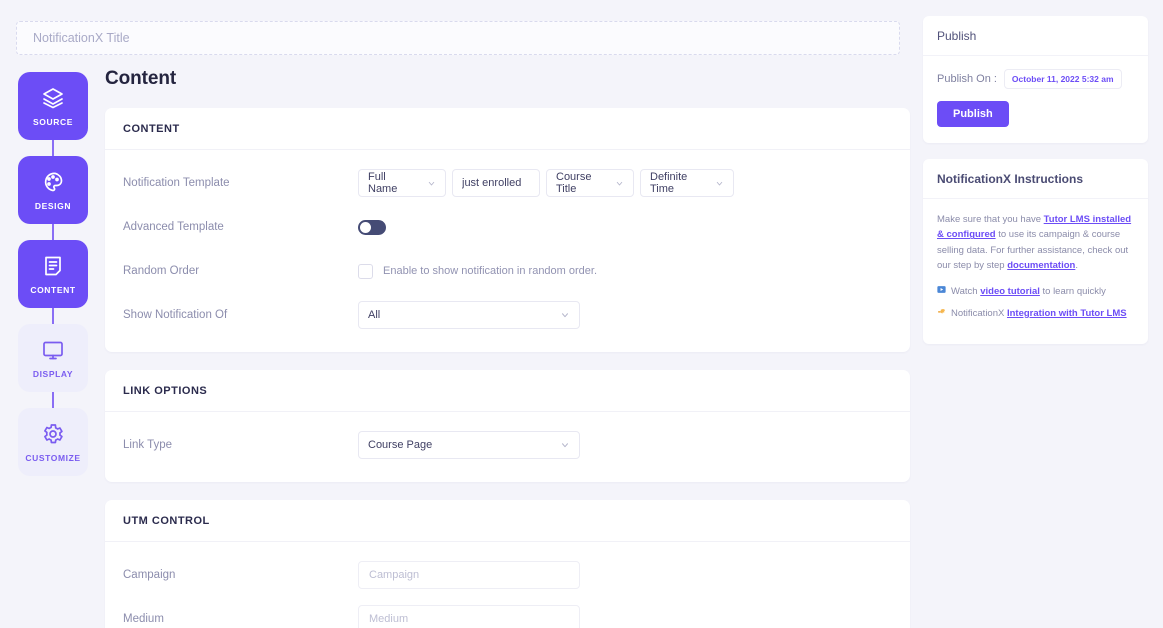 Image resolution: width=1163 pixels, height=628 pixels. What do you see at coordinates (507, 521) in the screenshot?
I see `section-heading-utm-control: UTM CONTROL` at bounding box center [507, 521].